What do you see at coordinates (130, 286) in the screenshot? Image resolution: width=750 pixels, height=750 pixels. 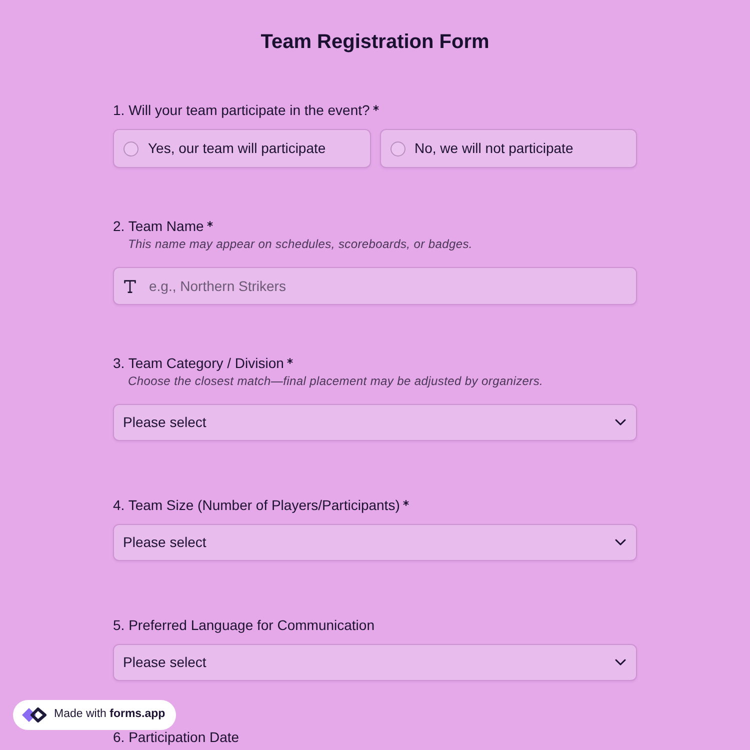 I see `text-icon` at bounding box center [130, 286].